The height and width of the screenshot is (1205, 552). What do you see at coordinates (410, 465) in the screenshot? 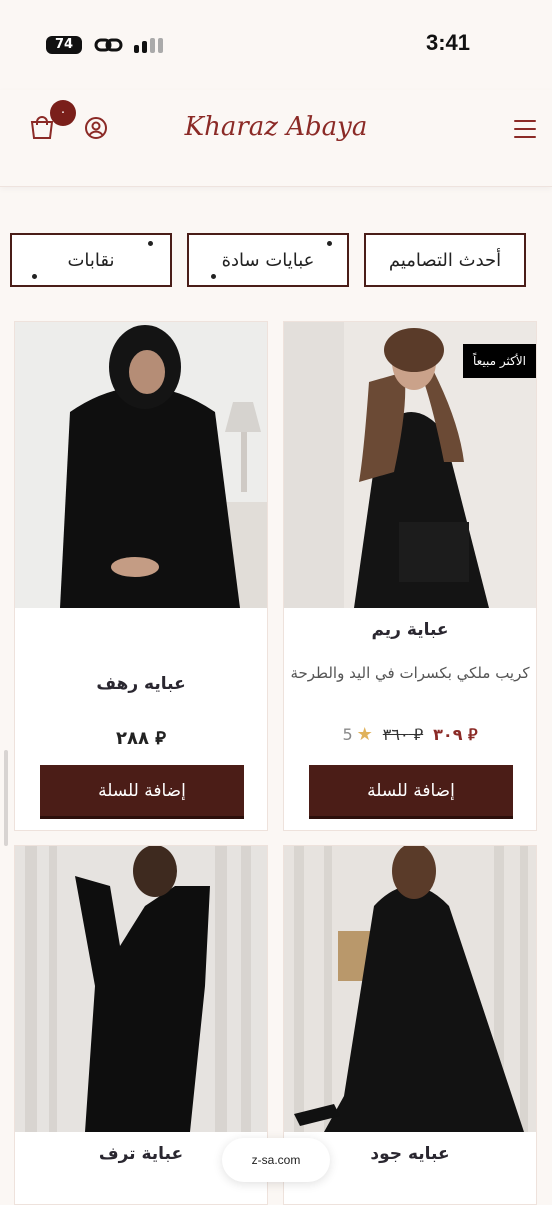
I see `product-image: الأكثر مبيعاً` at bounding box center [410, 465].